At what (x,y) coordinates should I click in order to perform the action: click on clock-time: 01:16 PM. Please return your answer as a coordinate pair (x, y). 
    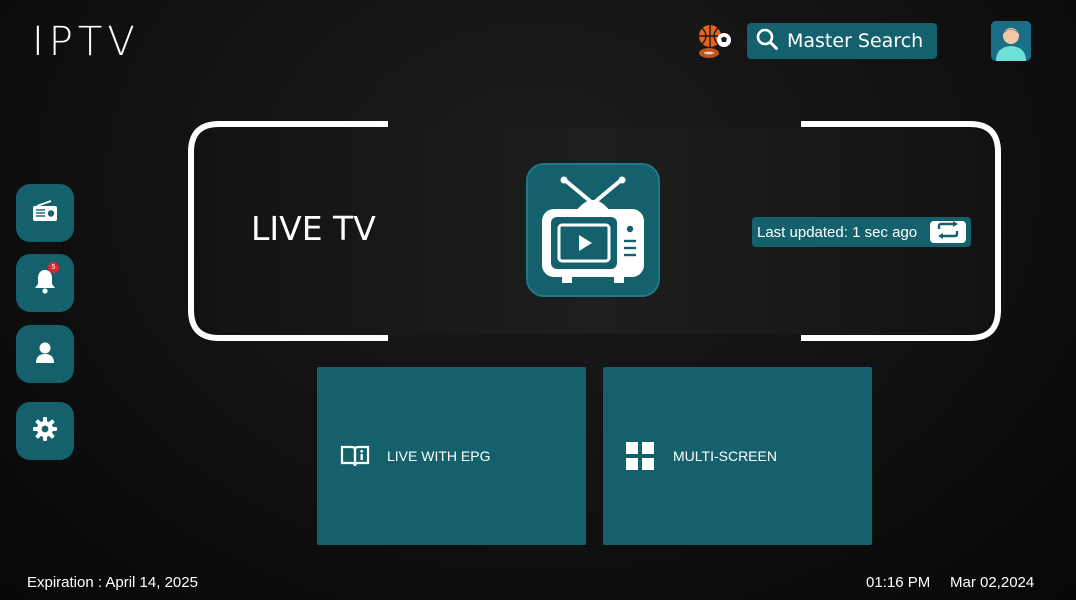
    Looking at the image, I should click on (898, 582).